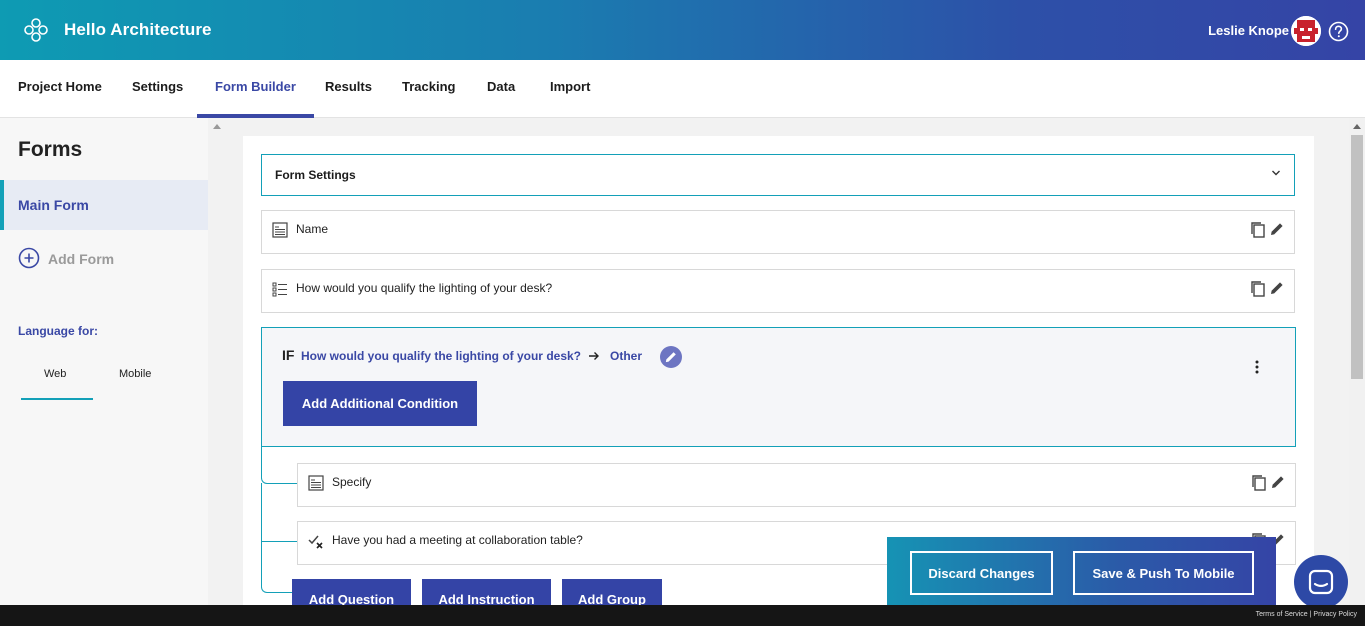 The height and width of the screenshot is (626, 1365). What do you see at coordinates (315, 542) in the screenshot?
I see `yes-no-icon` at bounding box center [315, 542].